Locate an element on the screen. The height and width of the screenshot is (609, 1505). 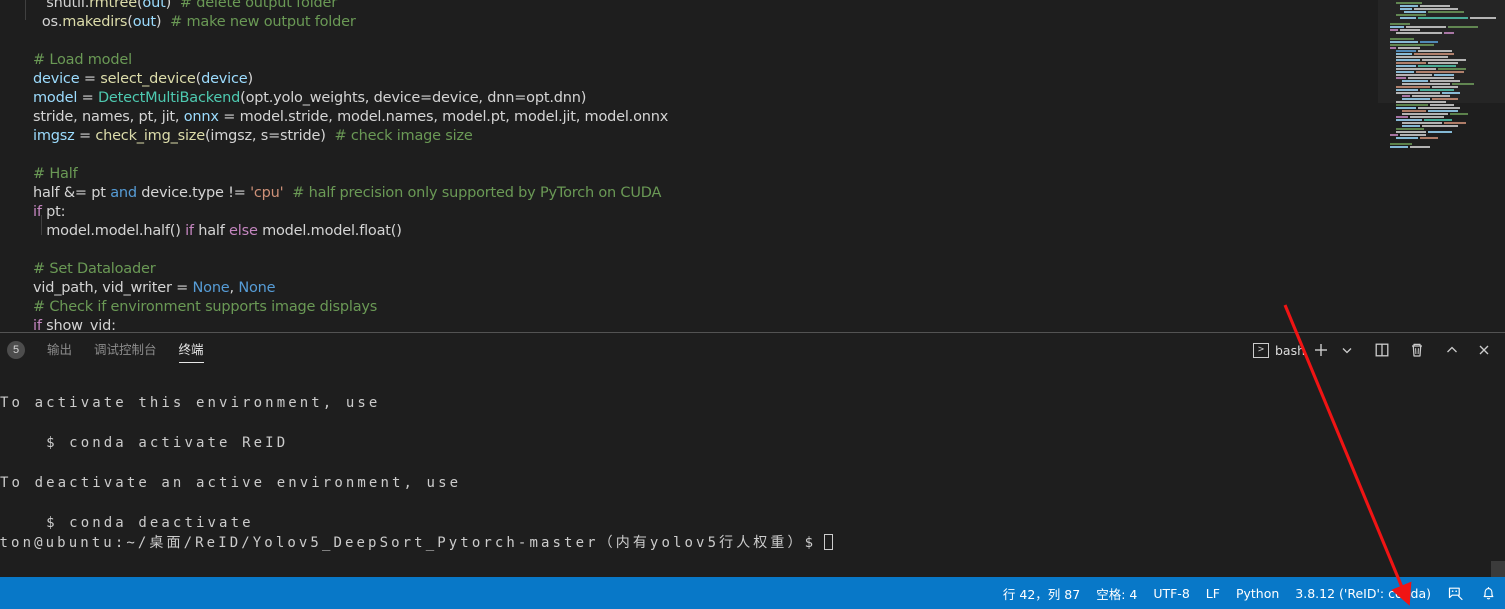
terminal-line: $ conda activate ReID is located at coordinates (144, 443).